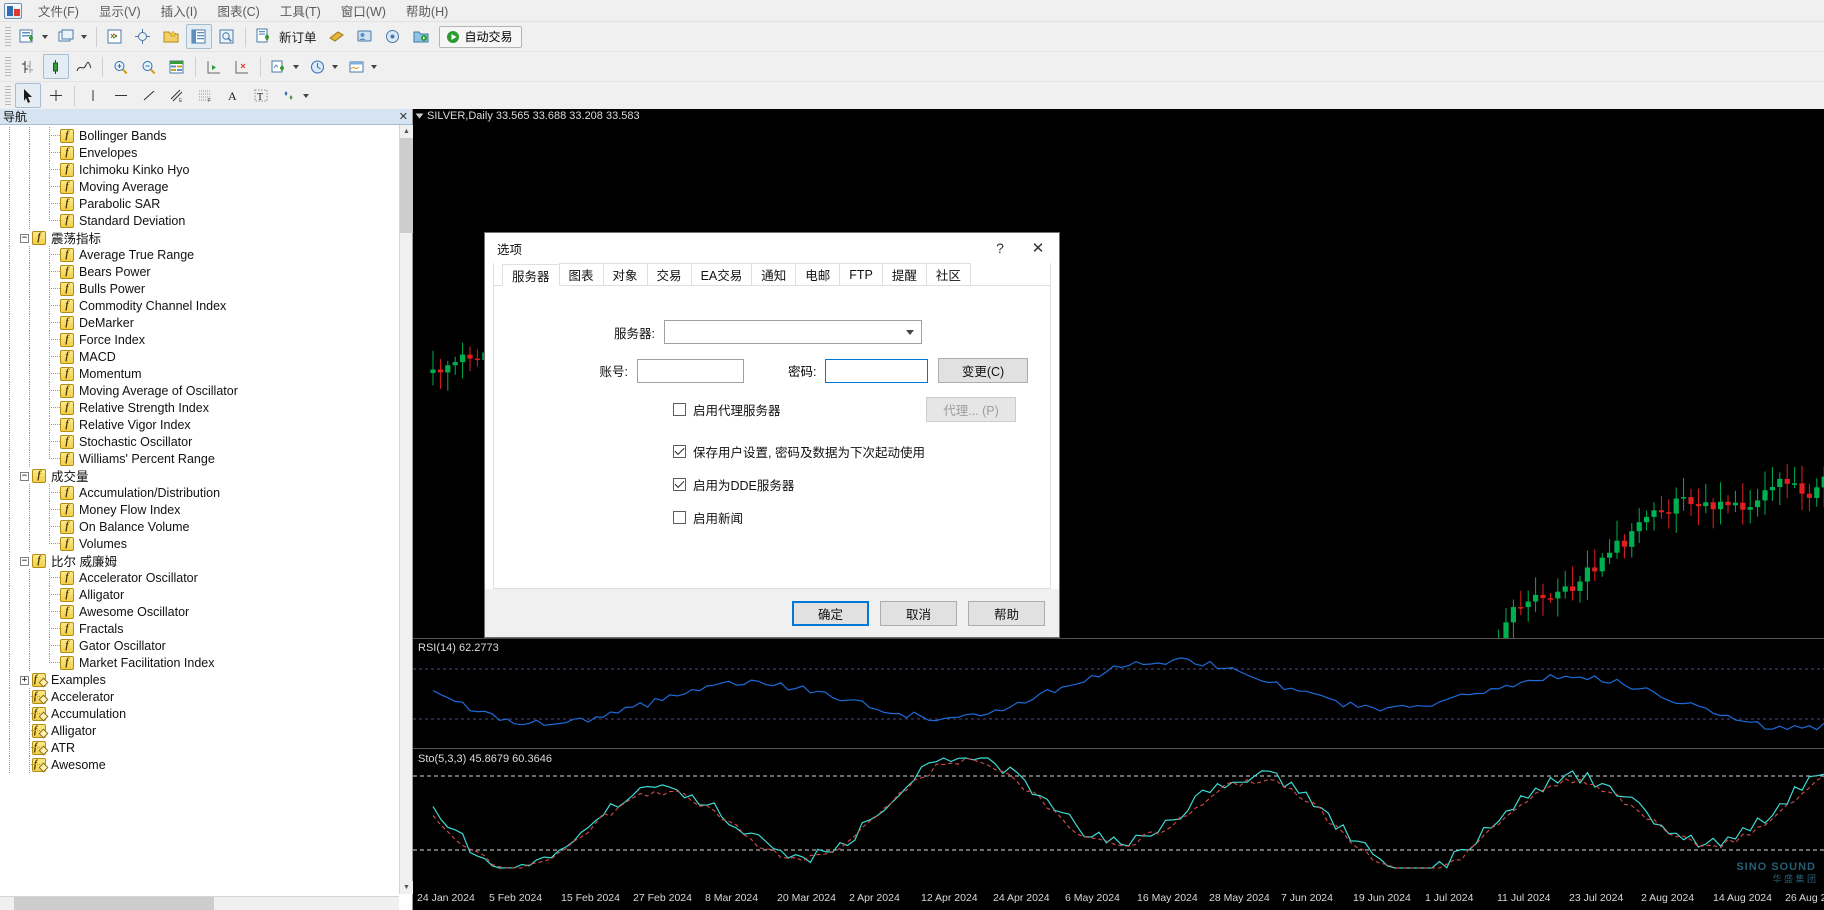  I want to click on help-button: 帮助, so click(1006, 613).